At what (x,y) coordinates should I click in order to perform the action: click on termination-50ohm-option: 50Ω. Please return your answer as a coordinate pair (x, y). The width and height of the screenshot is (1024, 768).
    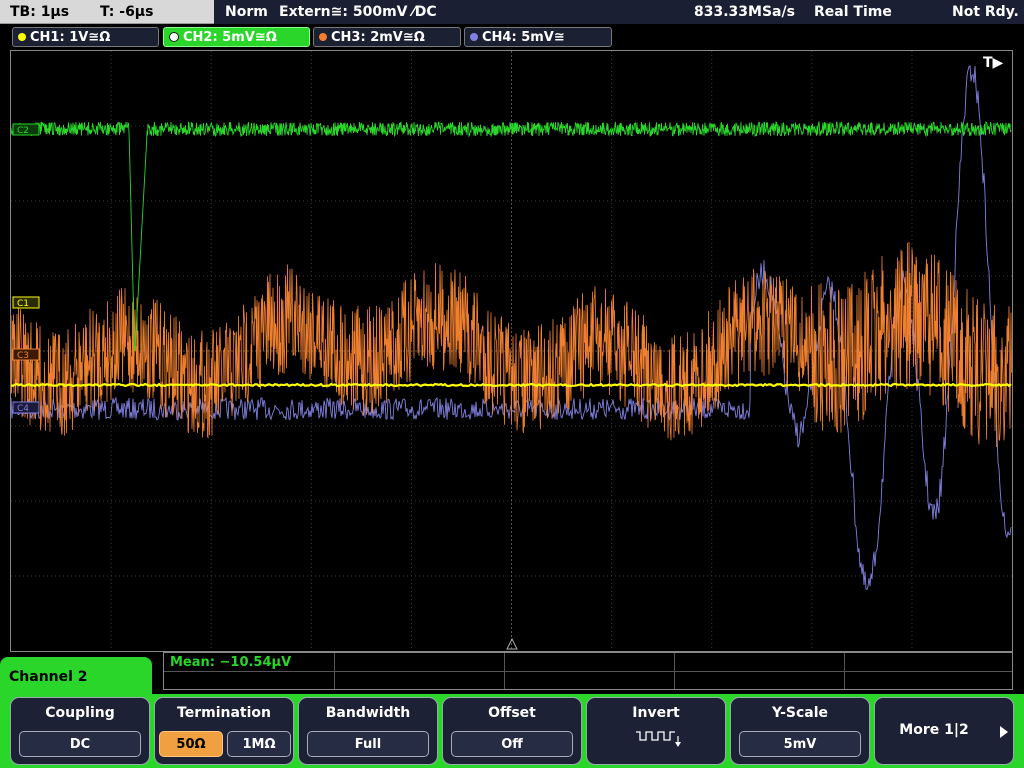
    Looking at the image, I should click on (191, 744).